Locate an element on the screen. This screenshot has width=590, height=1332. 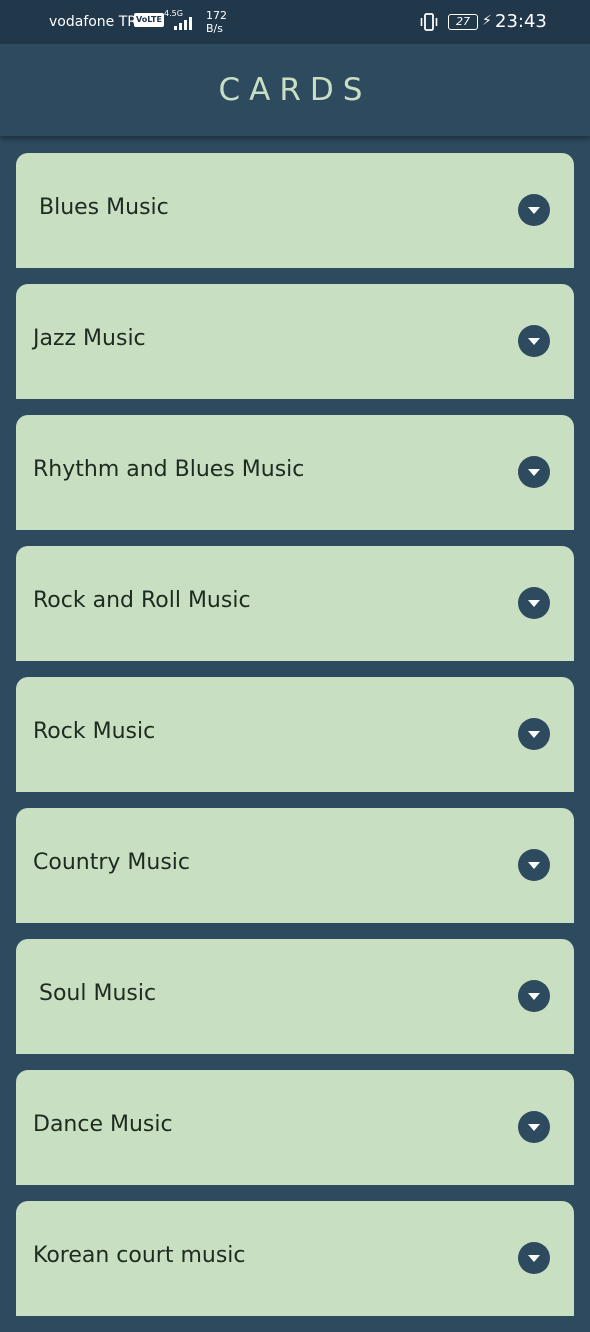
card-rhythm-and-blues-music: Rhythm and Blues Music is located at coordinates (295, 472).